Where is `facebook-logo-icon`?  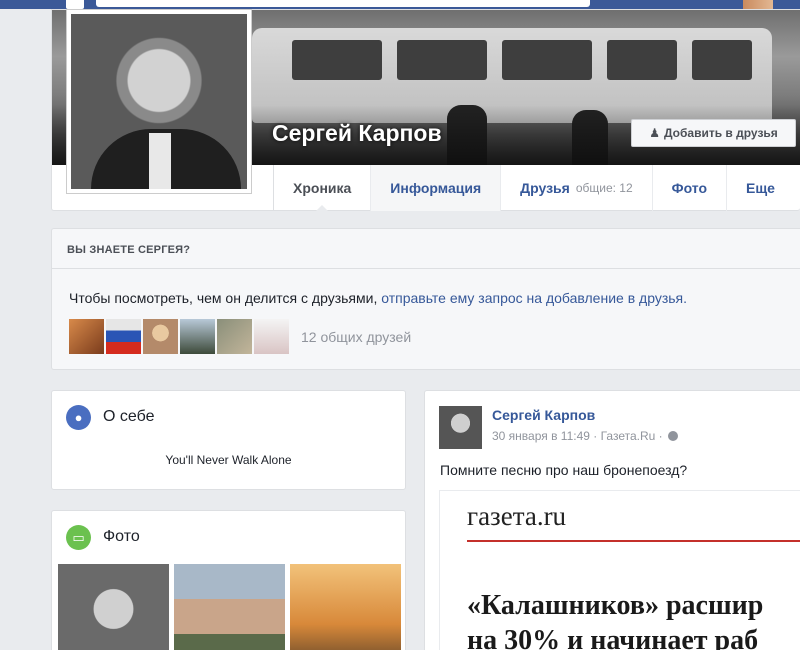
facebook-logo-icon is located at coordinates (75, 4).